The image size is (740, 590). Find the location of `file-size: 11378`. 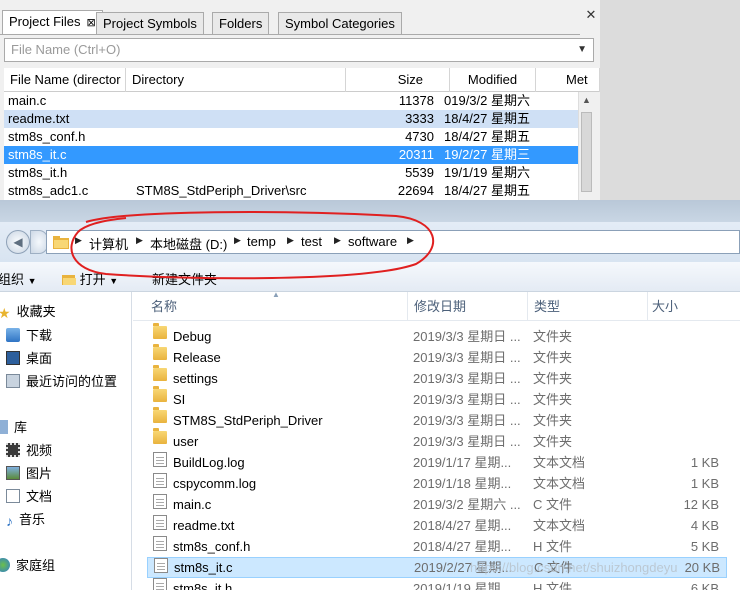

file-size: 11378 is located at coordinates (416, 100).